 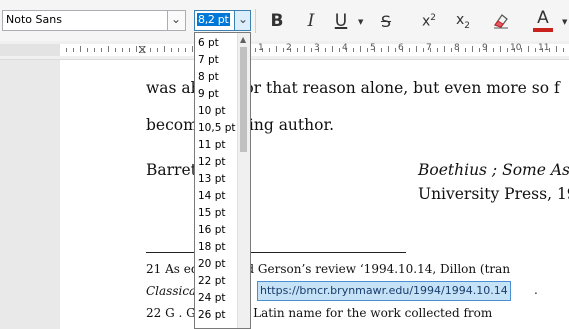 What do you see at coordinates (493, 170) in the screenshot?
I see `bibliography-title: Boethius ; Some Aspe` at bounding box center [493, 170].